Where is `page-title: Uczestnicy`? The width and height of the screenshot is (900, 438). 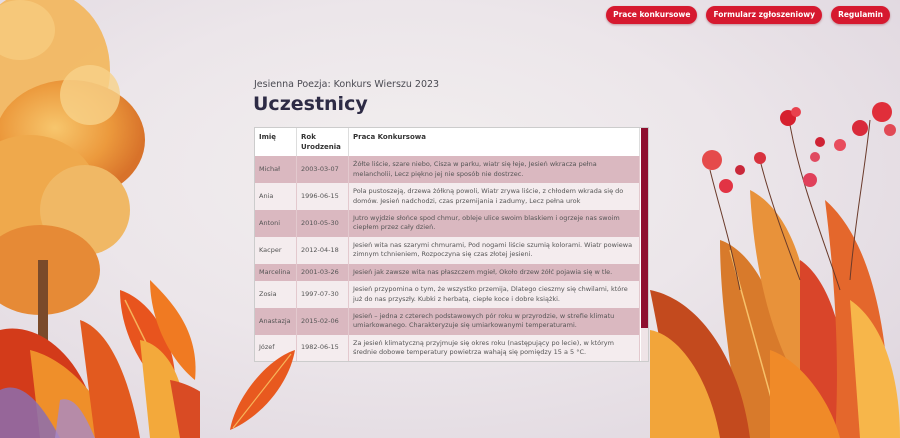 page-title: Uczestnicy is located at coordinates (310, 104).